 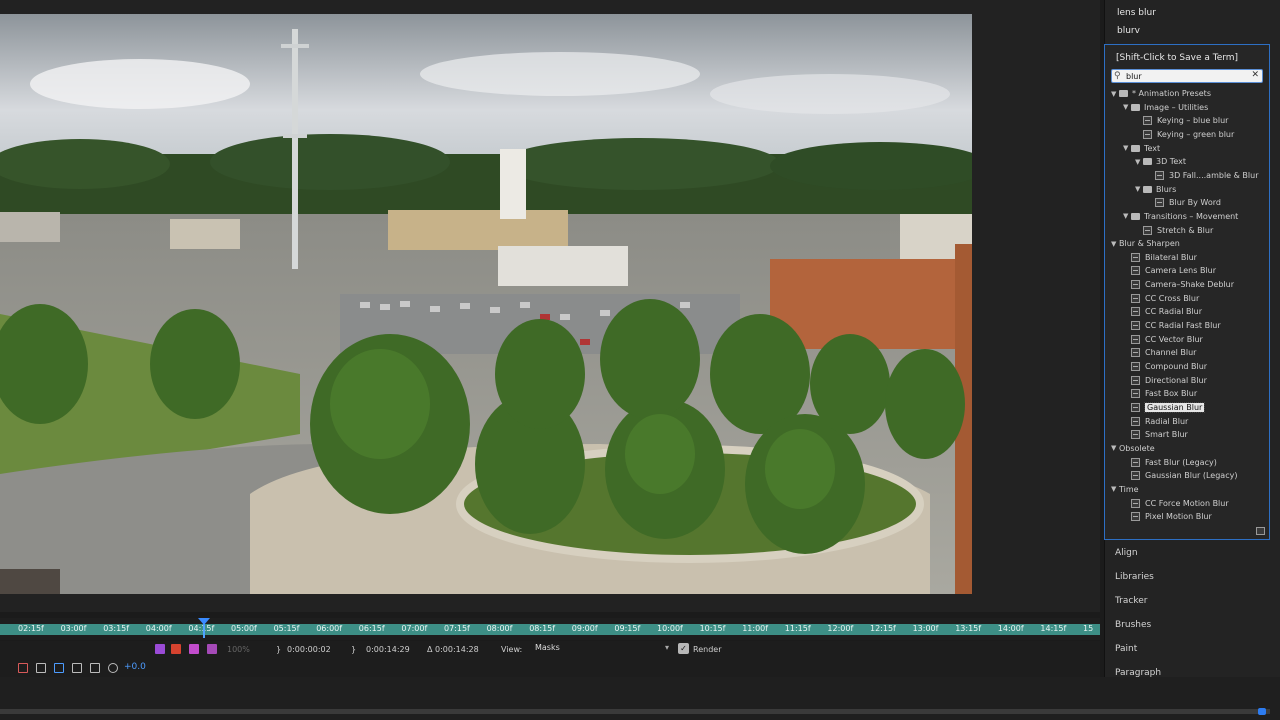 I want to click on tree-item-label: Blur & Sharpen, so click(x=1149, y=244).